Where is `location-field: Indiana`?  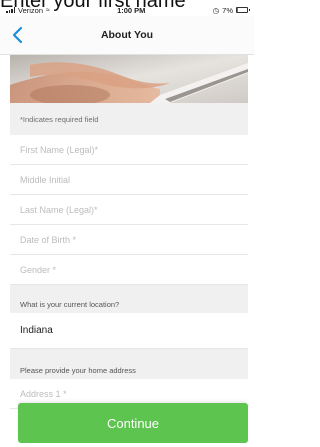 location-field: Indiana is located at coordinates (129, 331).